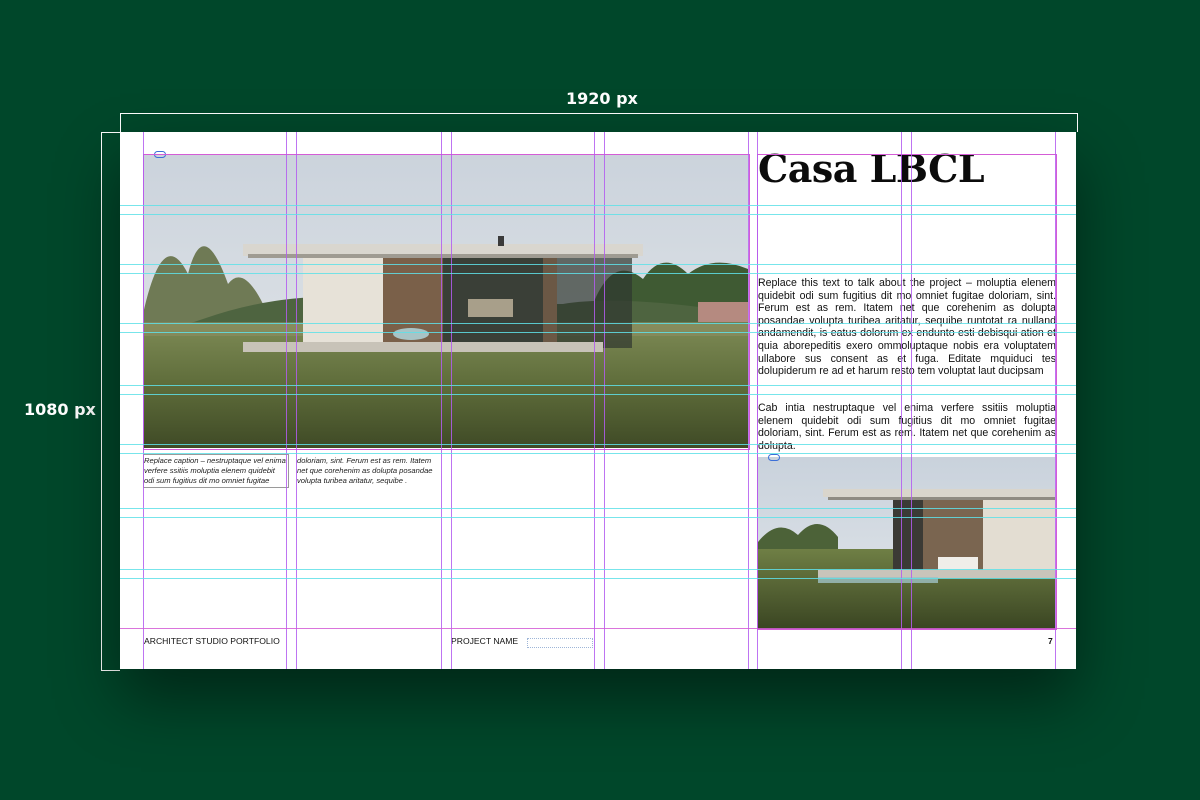 The image size is (1200, 800). What do you see at coordinates (212, 641) in the screenshot?
I see `footer-studio-name: ARCHITECT STUDIO PORTFOLIO` at bounding box center [212, 641].